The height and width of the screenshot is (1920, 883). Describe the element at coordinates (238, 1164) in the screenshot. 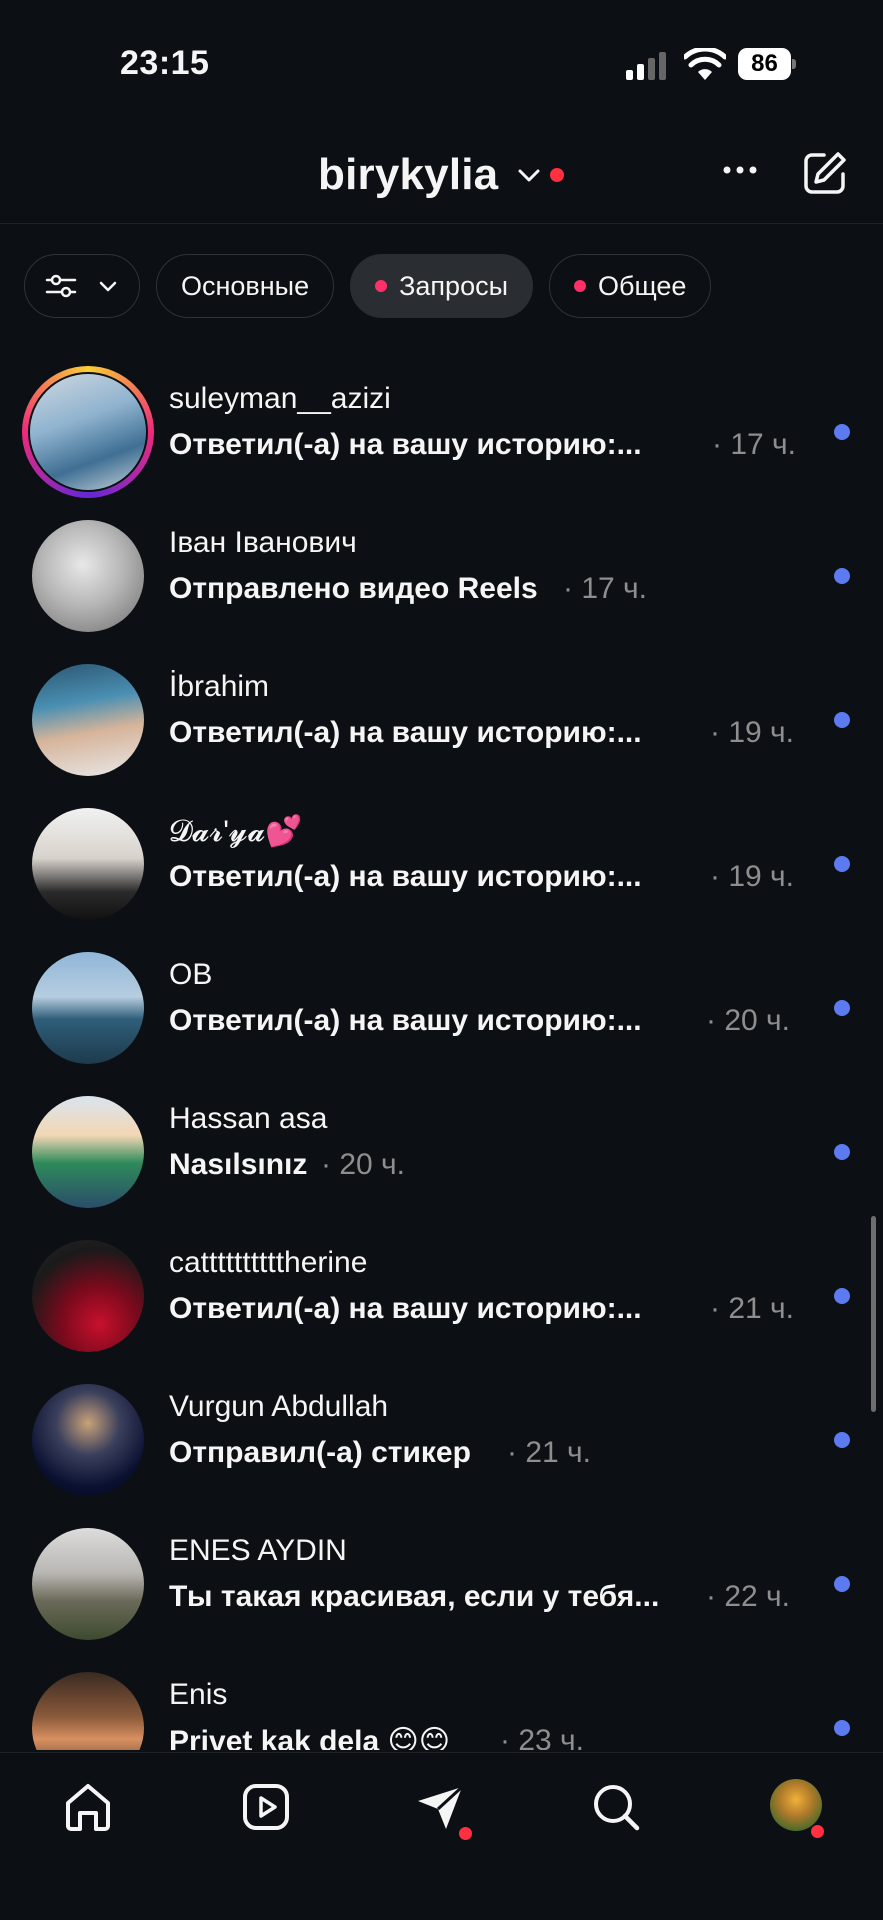

I see `thread-preview: Nasılsınız` at that location.